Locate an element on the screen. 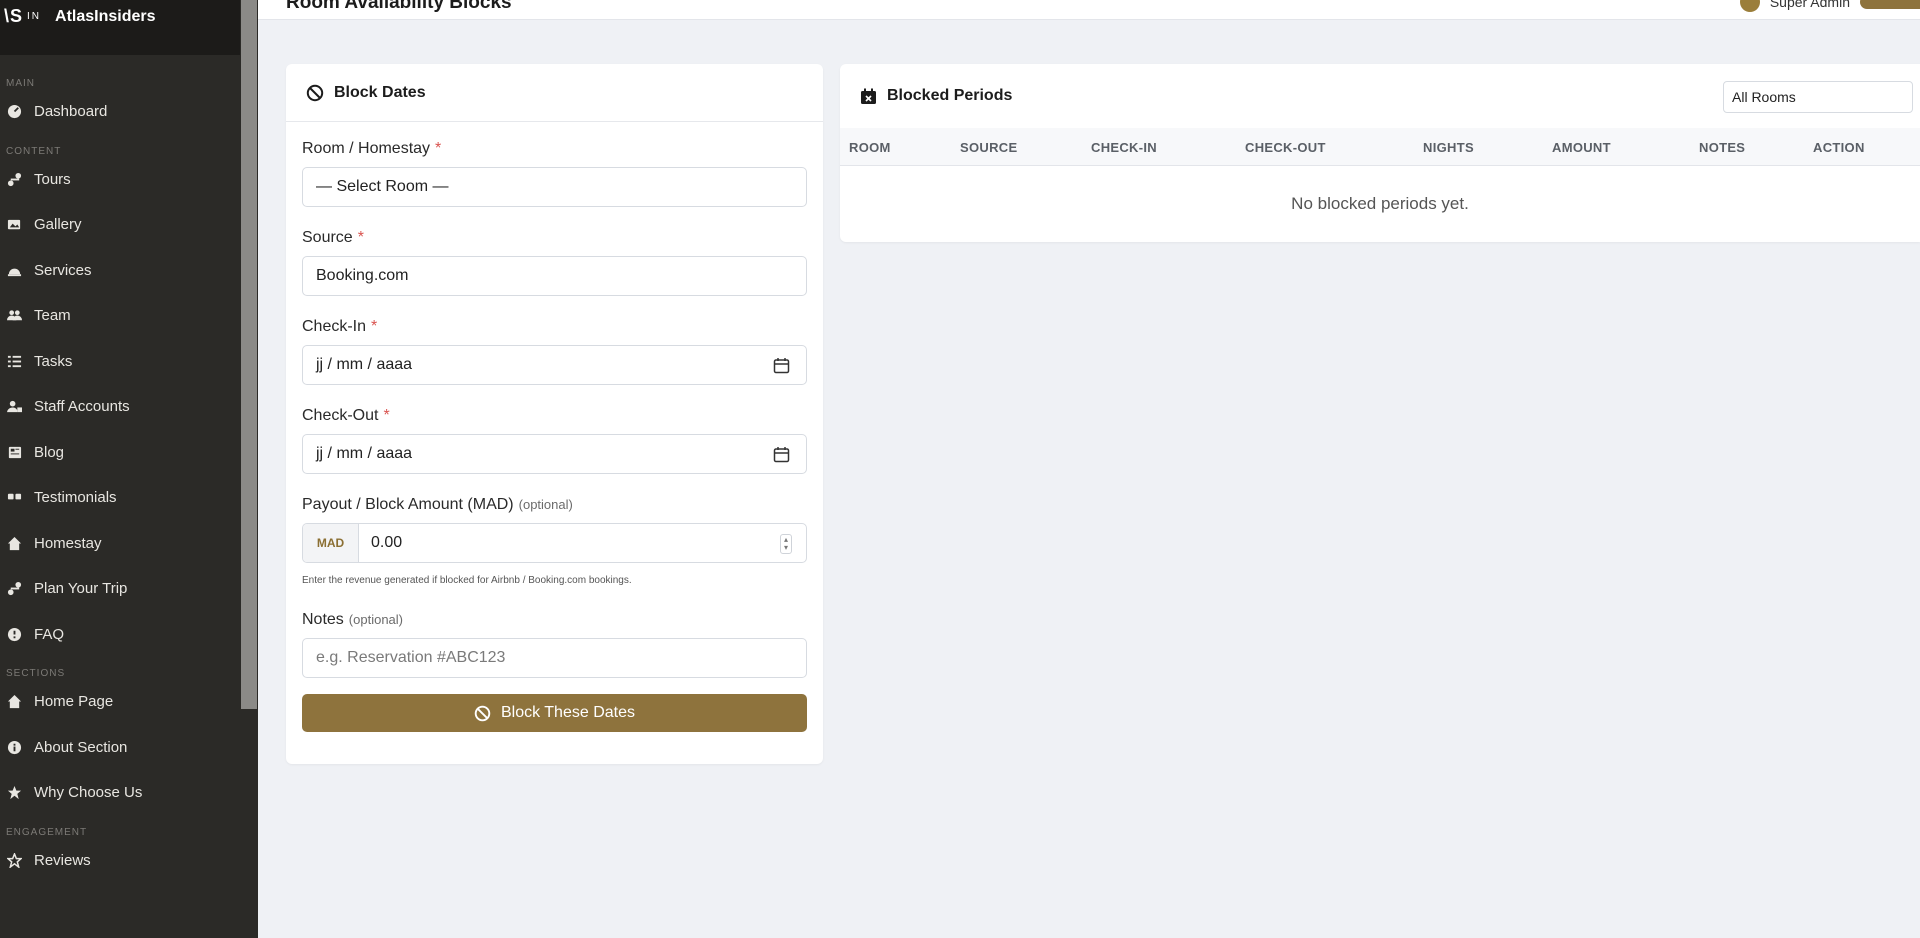  sidebar-item-home-page: Home Page is located at coordinates (120, 702).